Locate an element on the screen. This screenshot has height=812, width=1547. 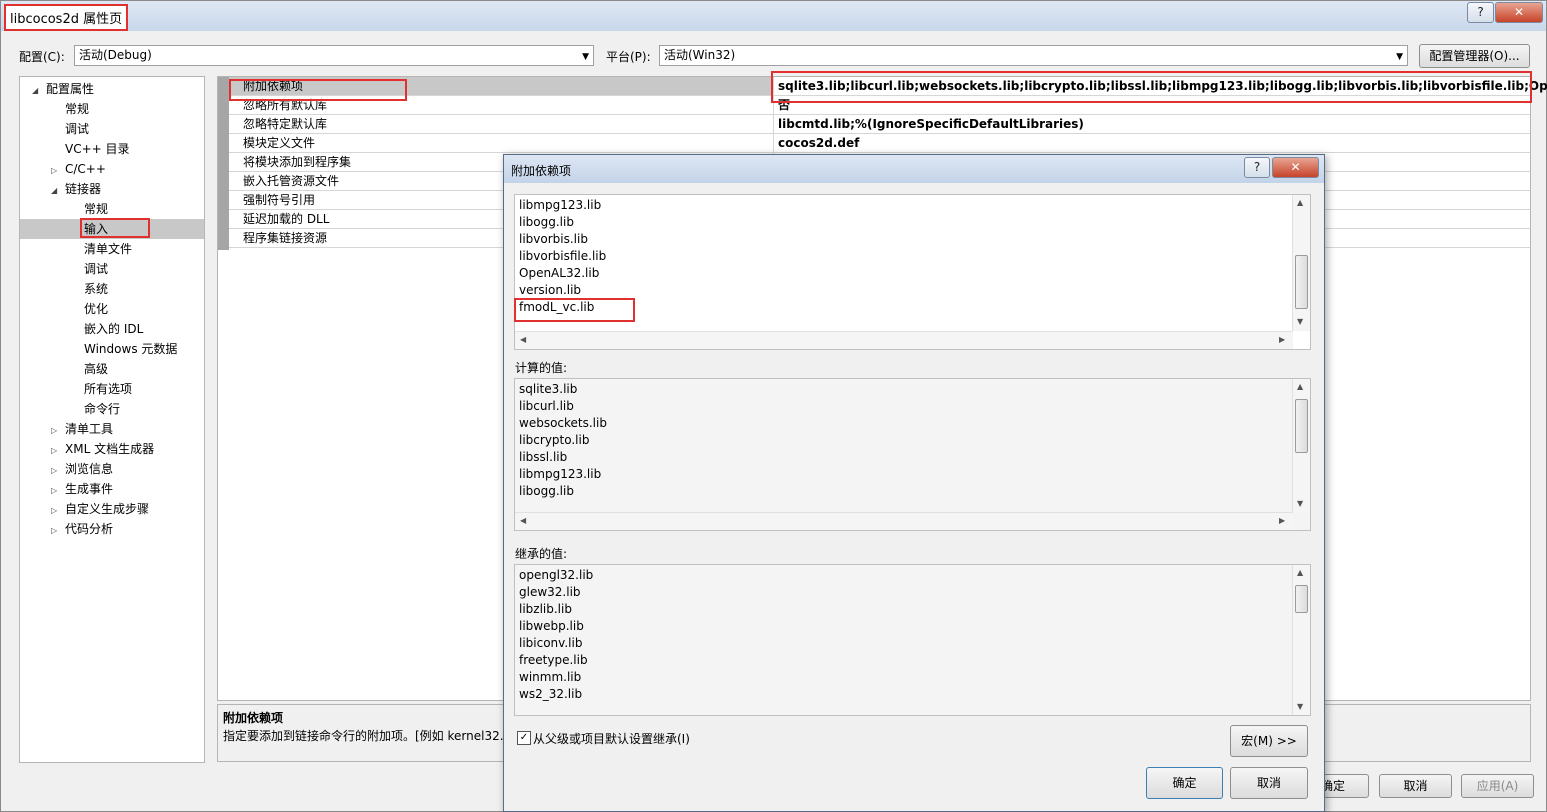
tree-item-label: 配置属性 is located at coordinates (70, 89).